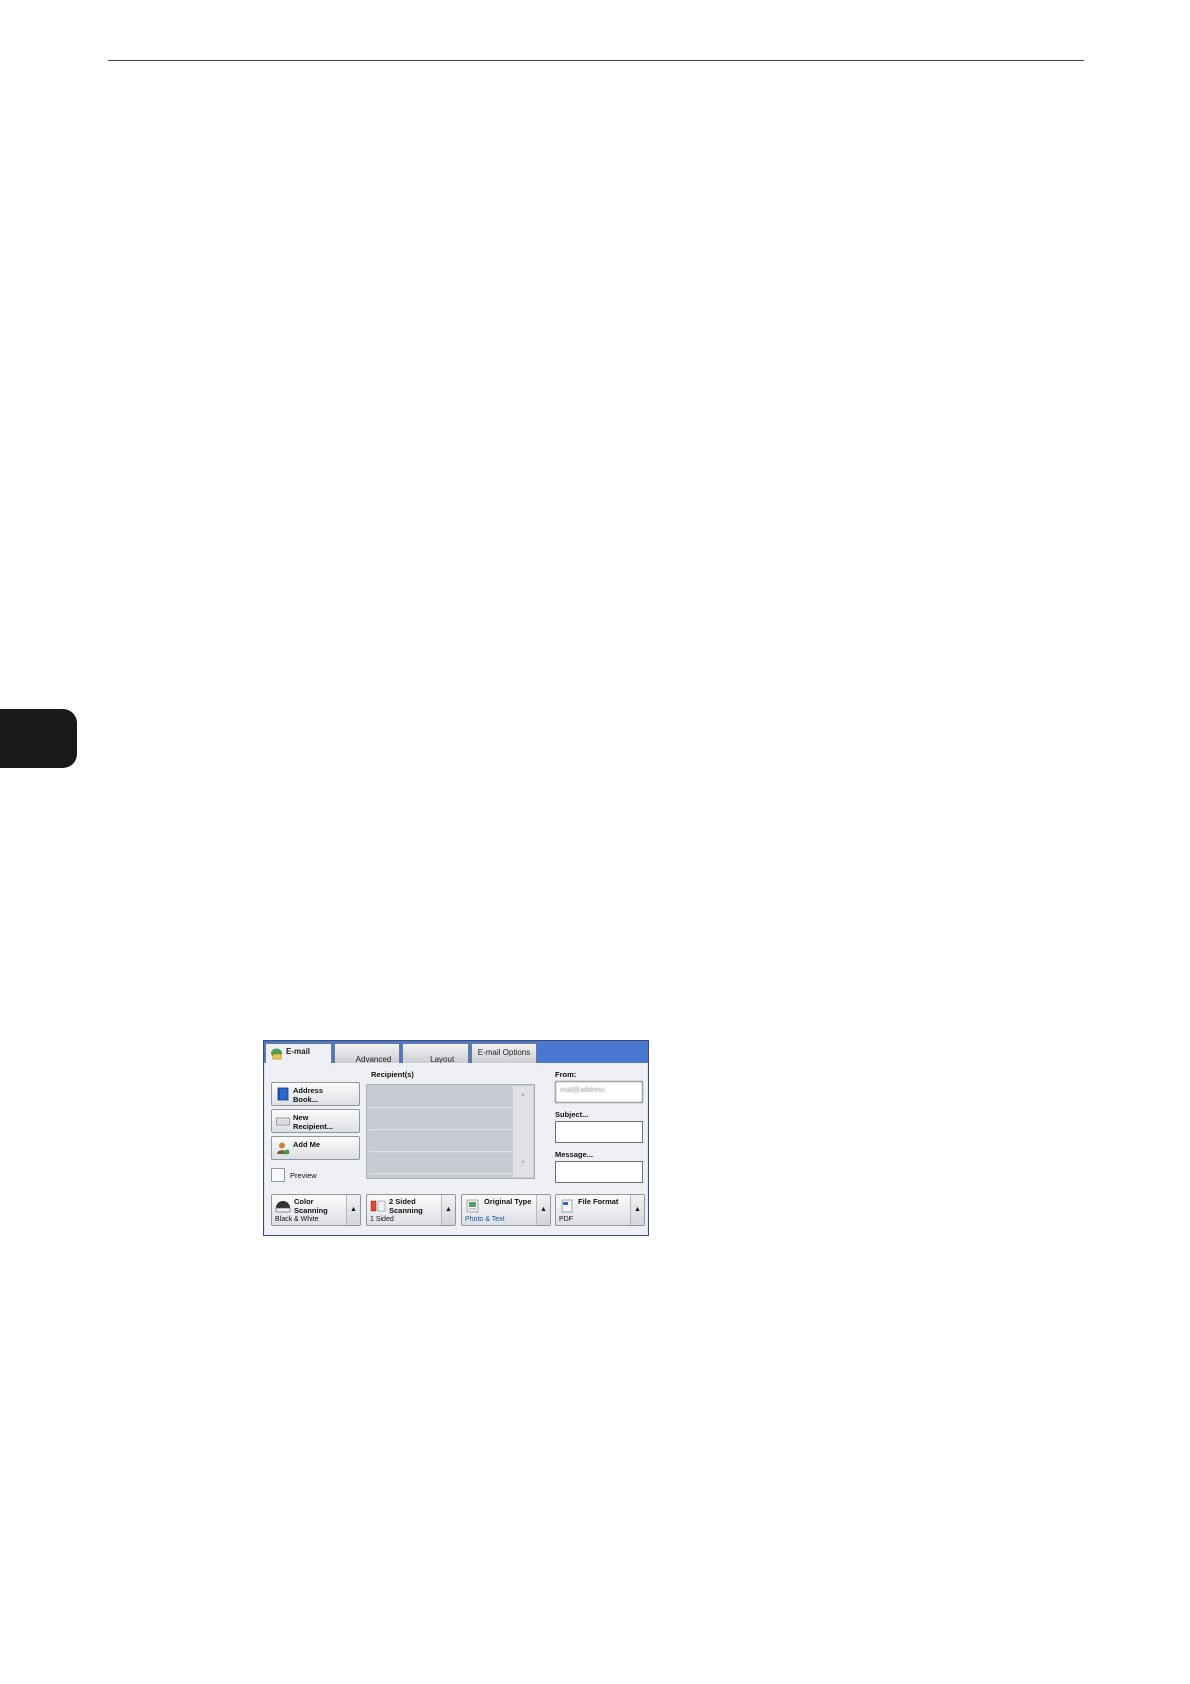  I want to click on header-rule, so click(596, 60).